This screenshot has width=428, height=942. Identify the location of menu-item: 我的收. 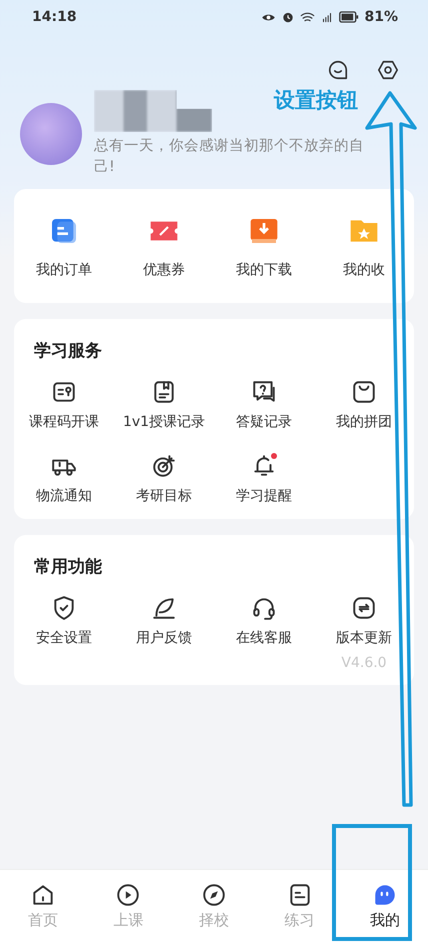
(364, 247).